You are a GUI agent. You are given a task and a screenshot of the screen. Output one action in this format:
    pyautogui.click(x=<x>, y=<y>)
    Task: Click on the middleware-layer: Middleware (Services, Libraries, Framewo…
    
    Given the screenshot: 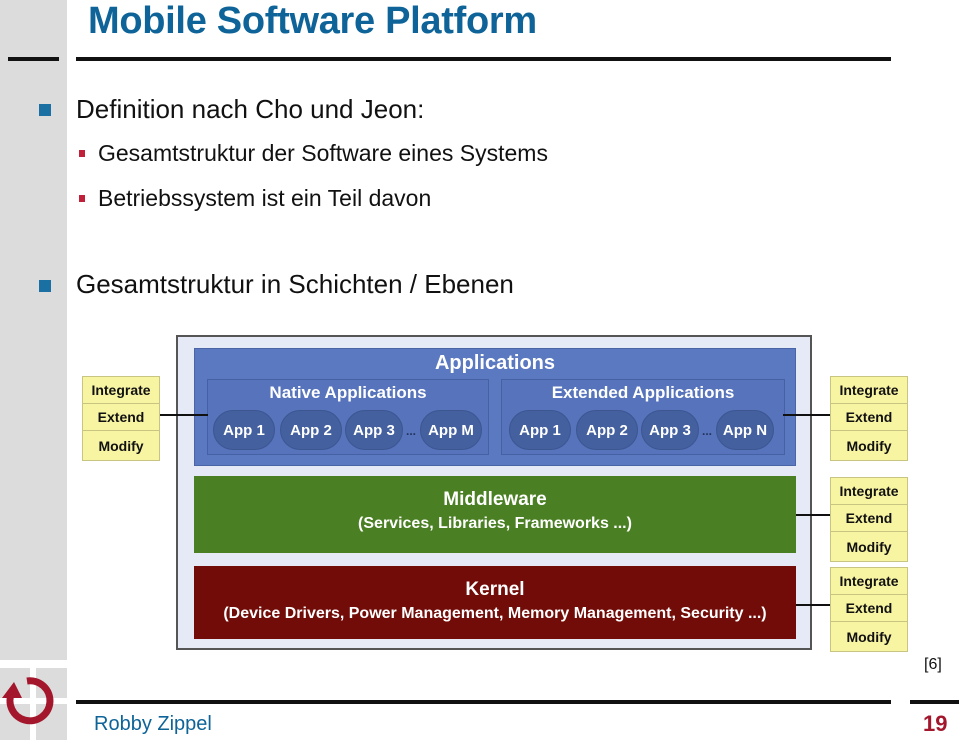 What is the action you would take?
    pyautogui.click(x=495, y=514)
    